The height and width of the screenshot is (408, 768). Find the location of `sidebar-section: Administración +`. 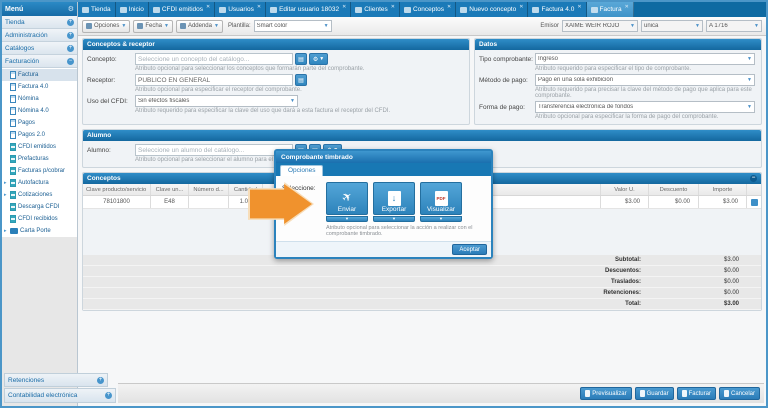

sidebar-section: Administración + is located at coordinates (39, 35).